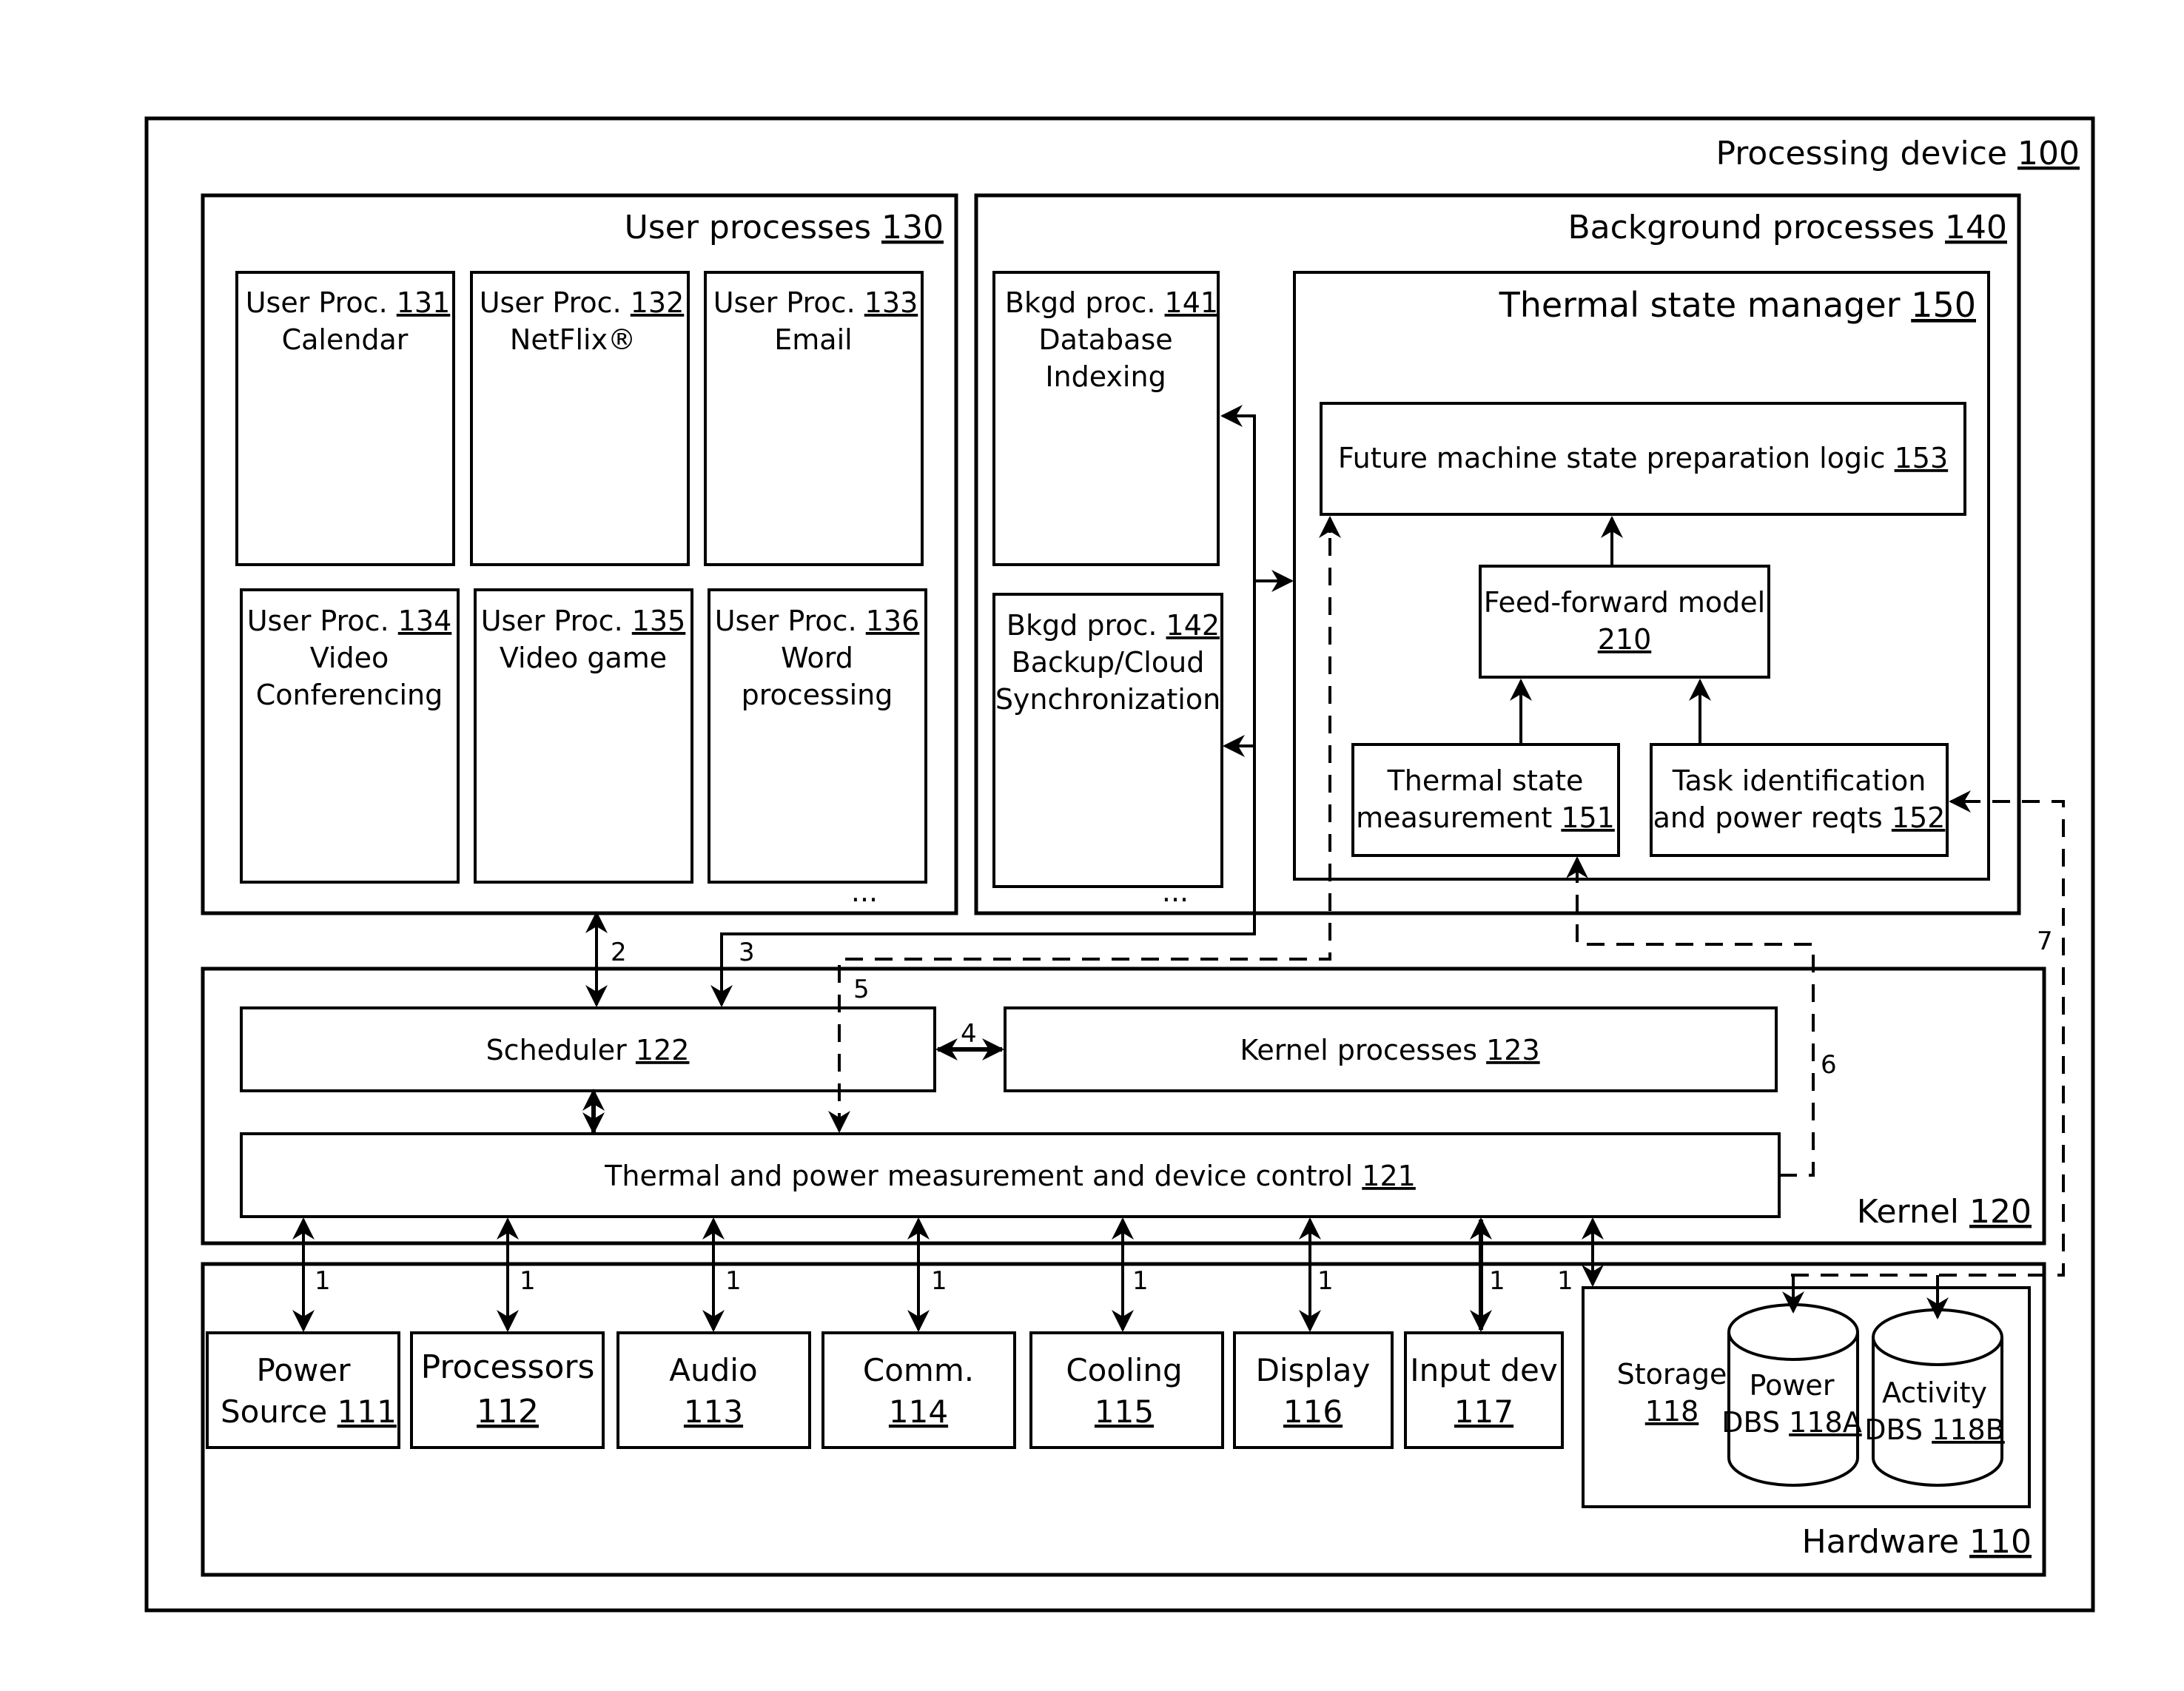 The width and height of the screenshot is (2184, 1691). I want to click on user-processes-label: User processes 130, so click(784, 227).